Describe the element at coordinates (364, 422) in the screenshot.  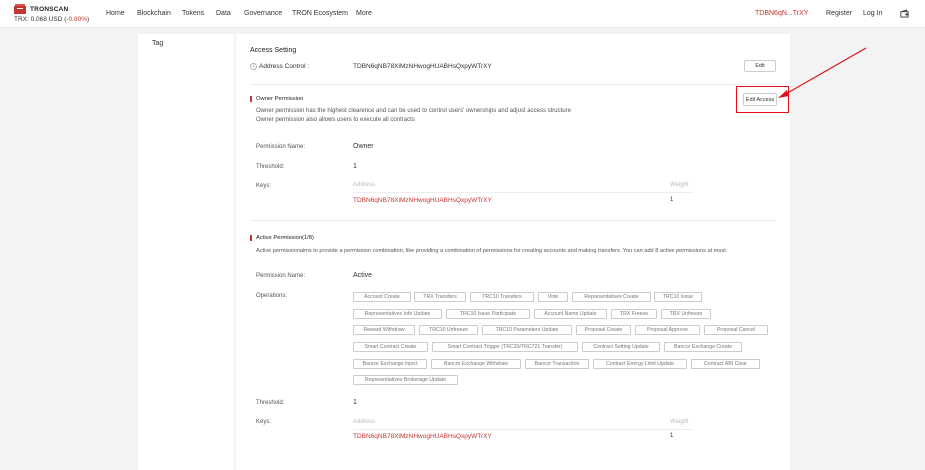
I see `active-address-header: Address` at that location.